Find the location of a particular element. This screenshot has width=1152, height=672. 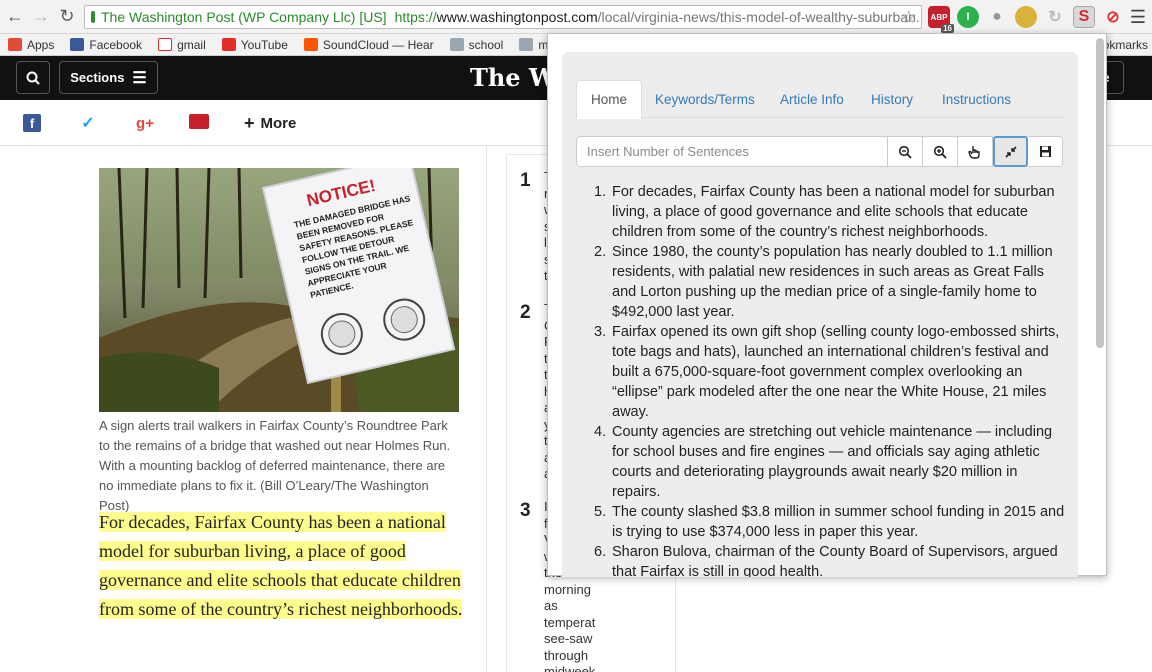

bookmark-facebook: Facebook is located at coordinates (106, 45).